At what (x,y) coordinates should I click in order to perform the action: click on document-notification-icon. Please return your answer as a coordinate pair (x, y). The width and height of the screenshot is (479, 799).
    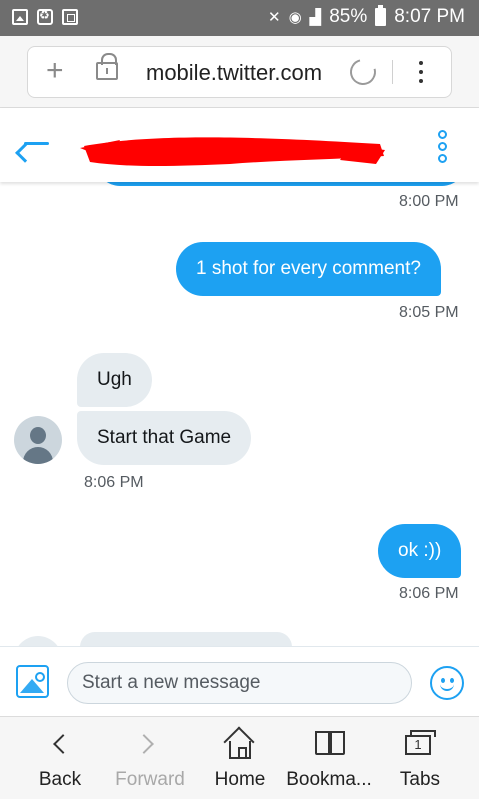
    Looking at the image, I should click on (70, 17).